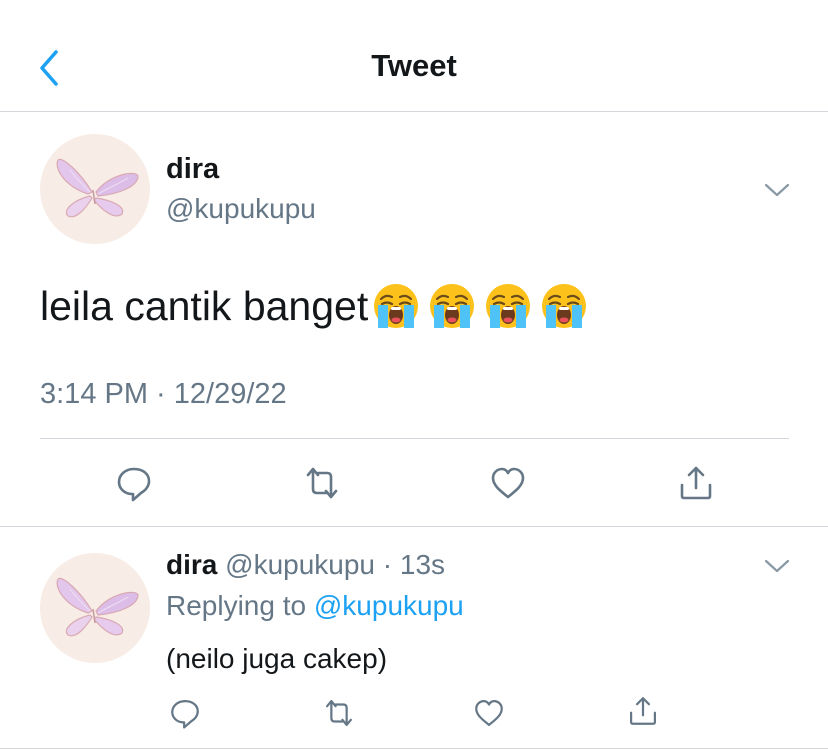 The height and width of the screenshot is (751, 828). Describe the element at coordinates (241, 209) in the screenshot. I see `author-handle: @kupukupu` at that location.